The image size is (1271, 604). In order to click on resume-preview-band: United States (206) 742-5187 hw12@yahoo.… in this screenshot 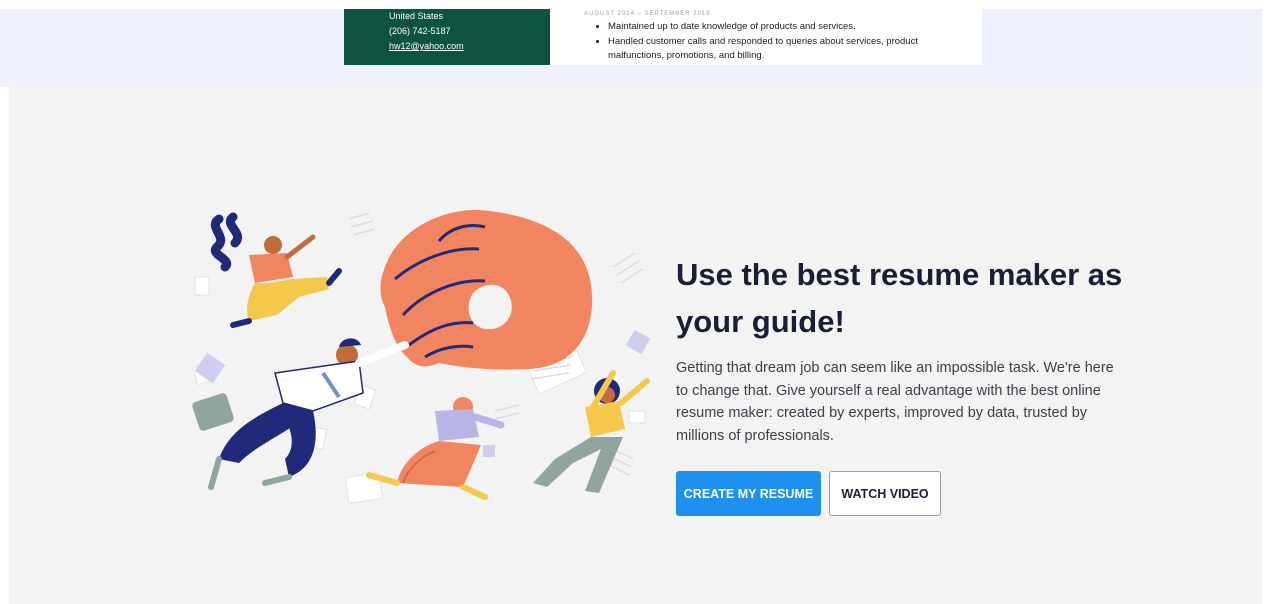, I will do `click(635, 43)`.